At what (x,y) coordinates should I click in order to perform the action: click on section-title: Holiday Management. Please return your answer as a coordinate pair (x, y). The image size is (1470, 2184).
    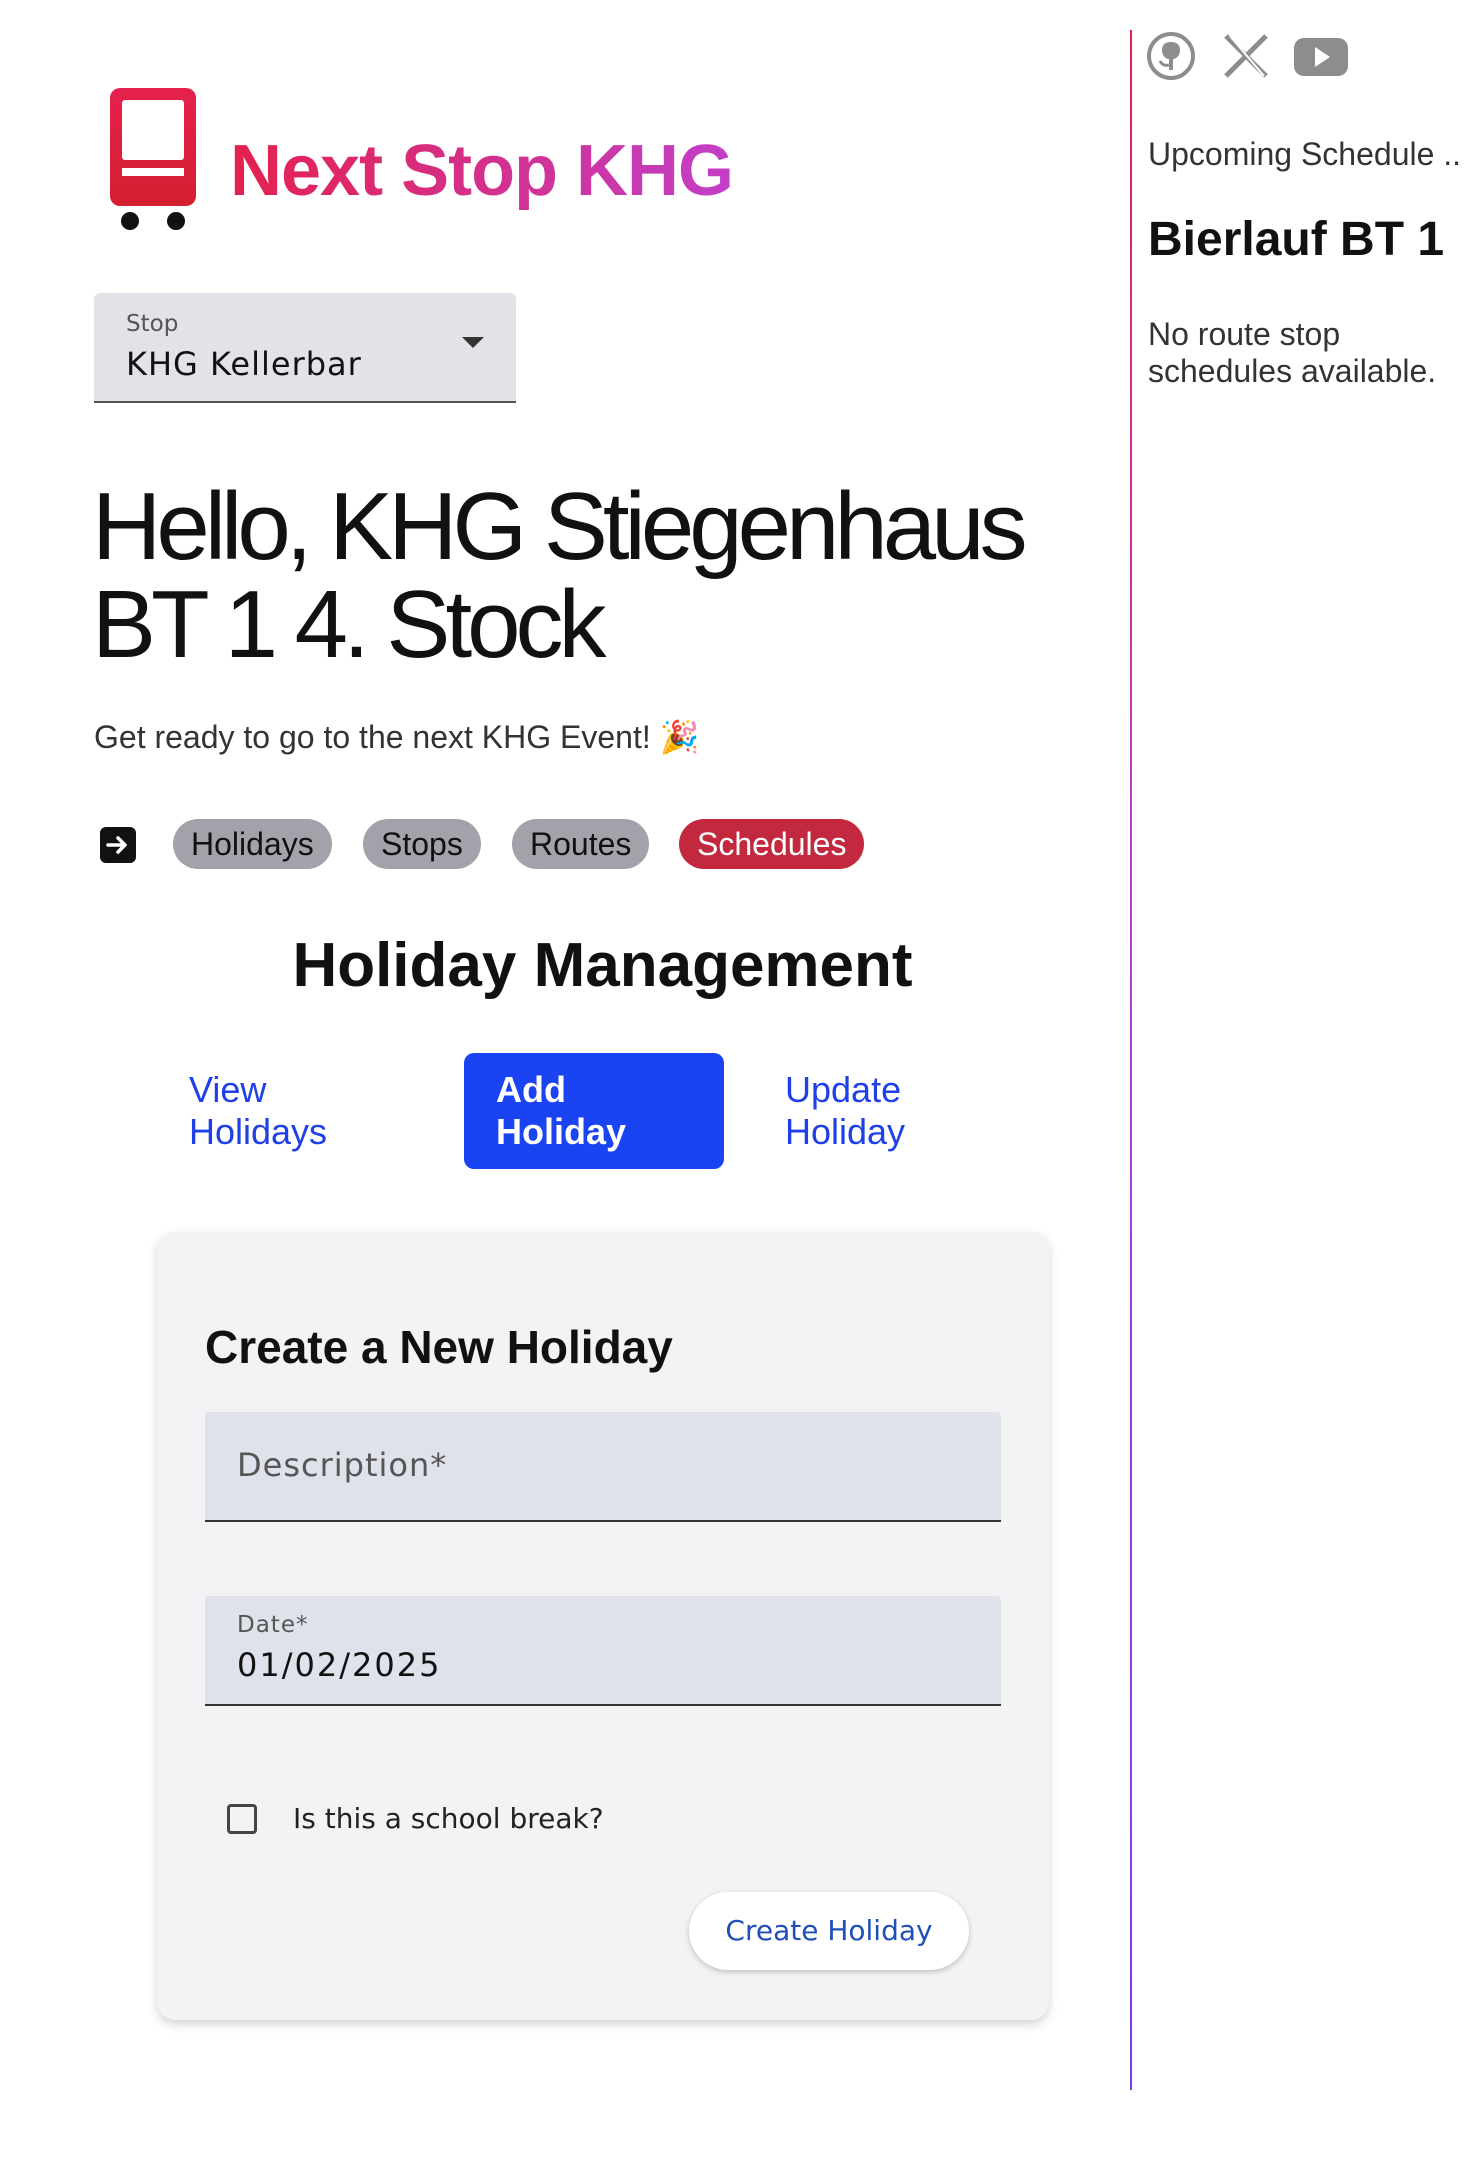
    Looking at the image, I should click on (602, 965).